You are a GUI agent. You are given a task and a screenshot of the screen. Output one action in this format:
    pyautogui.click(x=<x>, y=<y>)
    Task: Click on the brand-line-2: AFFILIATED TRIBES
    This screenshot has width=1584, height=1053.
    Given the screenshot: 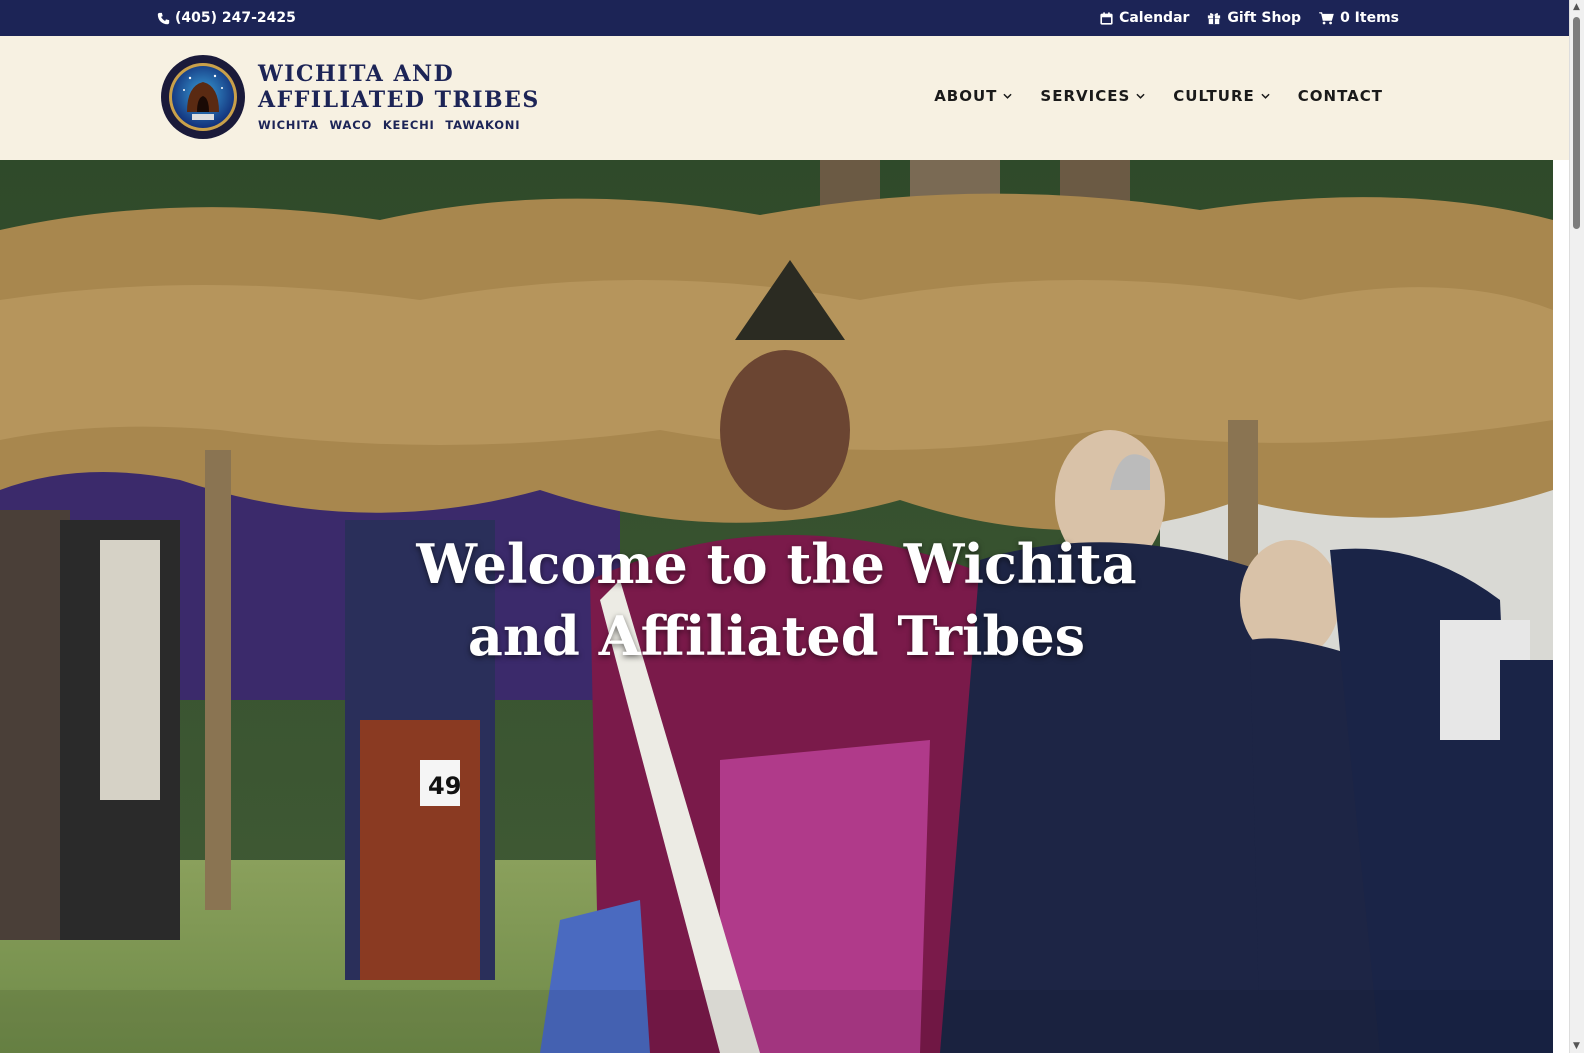 What is the action you would take?
    pyautogui.click(x=399, y=100)
    